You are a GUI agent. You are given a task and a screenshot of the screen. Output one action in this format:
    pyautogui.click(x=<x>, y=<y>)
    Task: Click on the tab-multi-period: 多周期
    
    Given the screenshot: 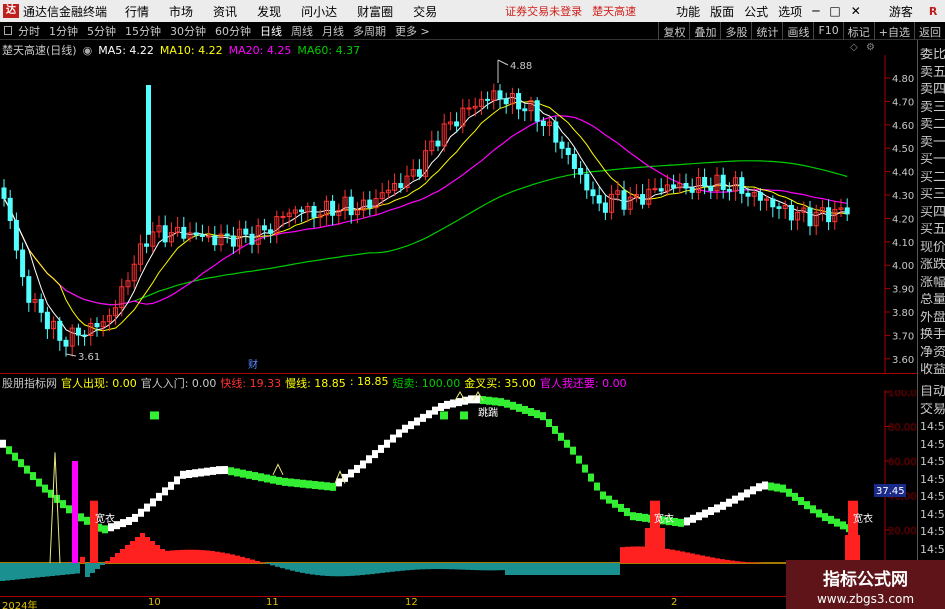 What is the action you would take?
    pyautogui.click(x=369, y=31)
    